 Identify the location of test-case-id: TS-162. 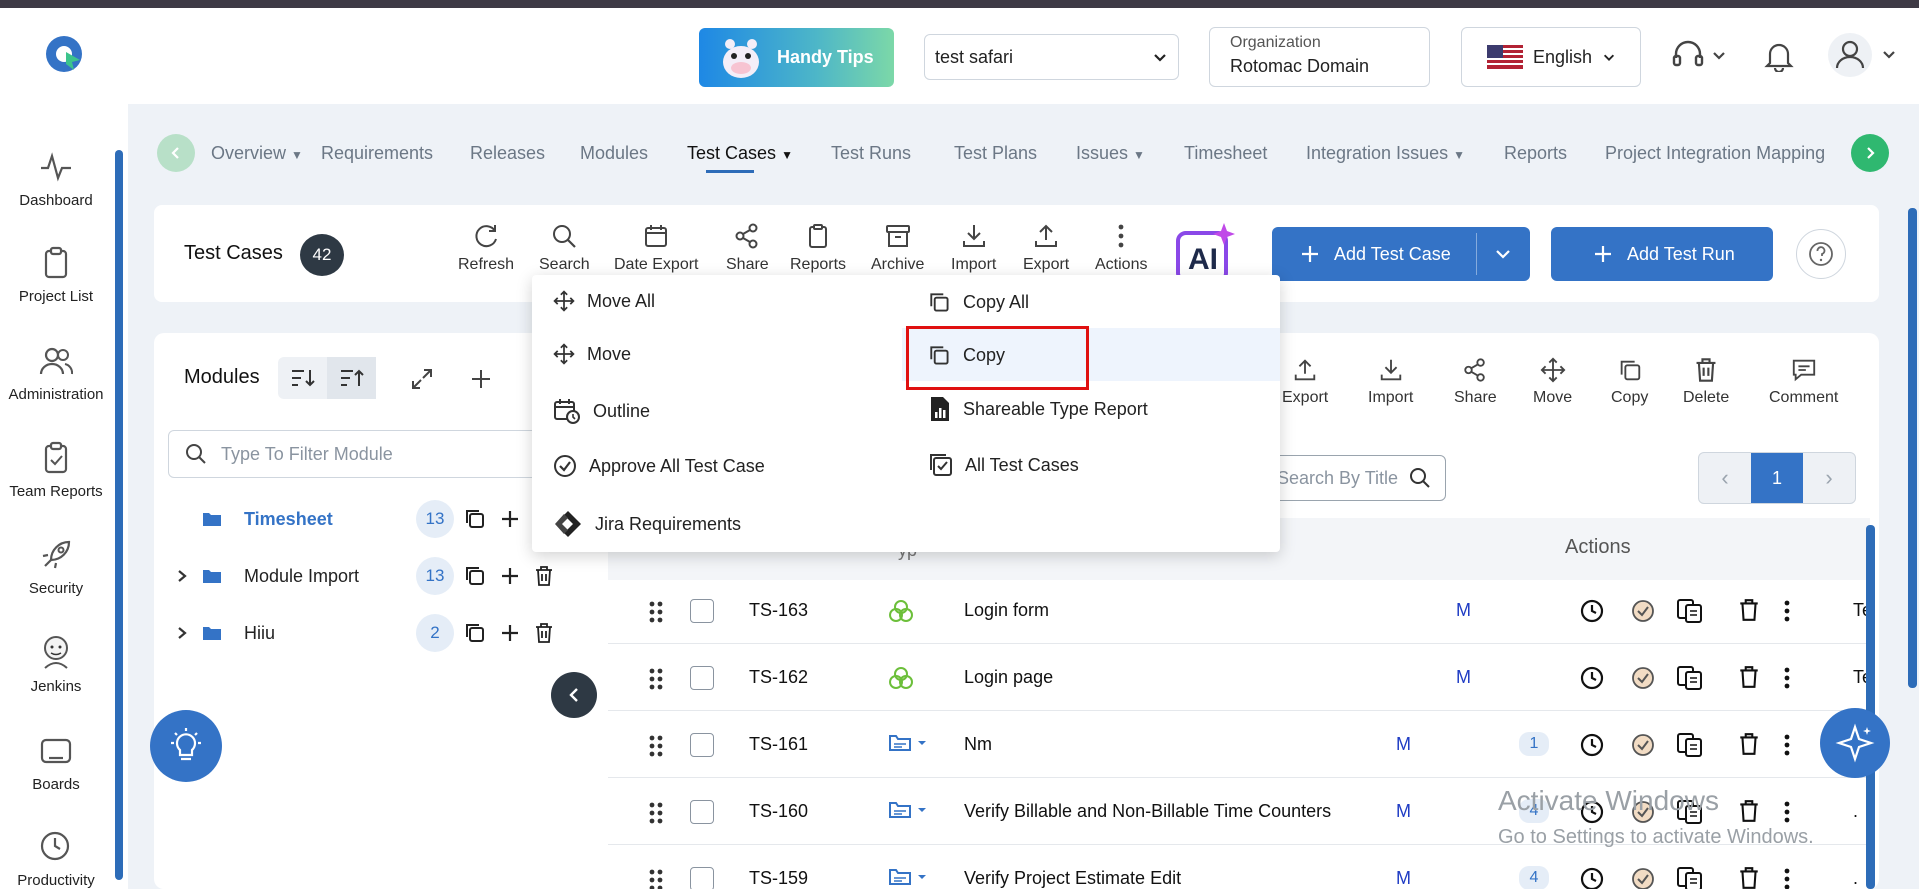
(778, 677).